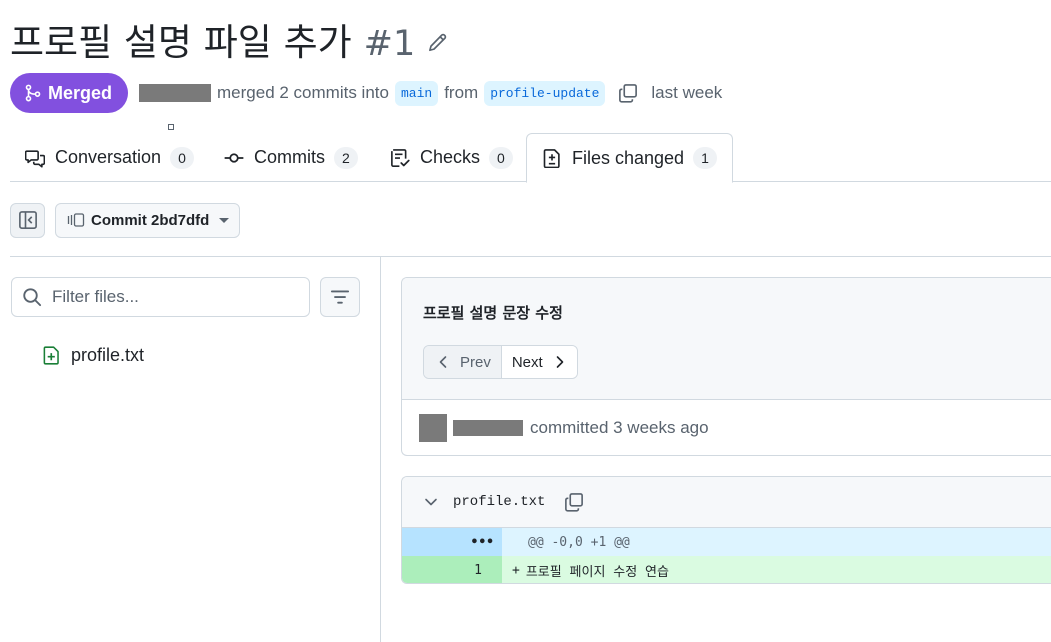 The width and height of the screenshot is (1051, 642). I want to click on filter-options-button, so click(340, 297).